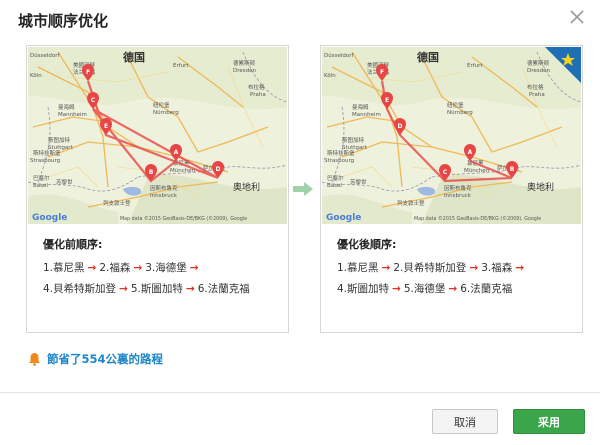 The image size is (600, 445). I want to click on after-city-2: 2.貝希特斯加登, so click(430, 268).